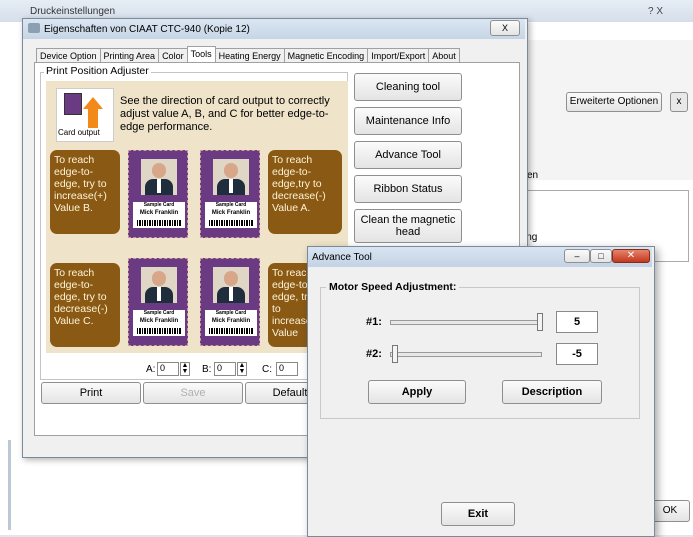  What do you see at coordinates (614, 102) in the screenshot?
I see `advanced-options-button: Erweiterte Optionen` at bounding box center [614, 102].